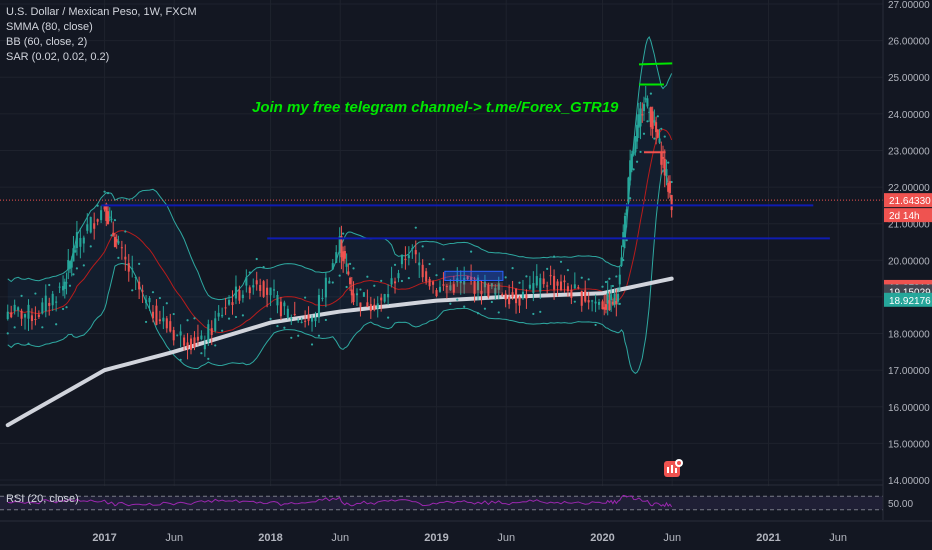  I want to click on y-tick-label: 26.00000, so click(909, 42).